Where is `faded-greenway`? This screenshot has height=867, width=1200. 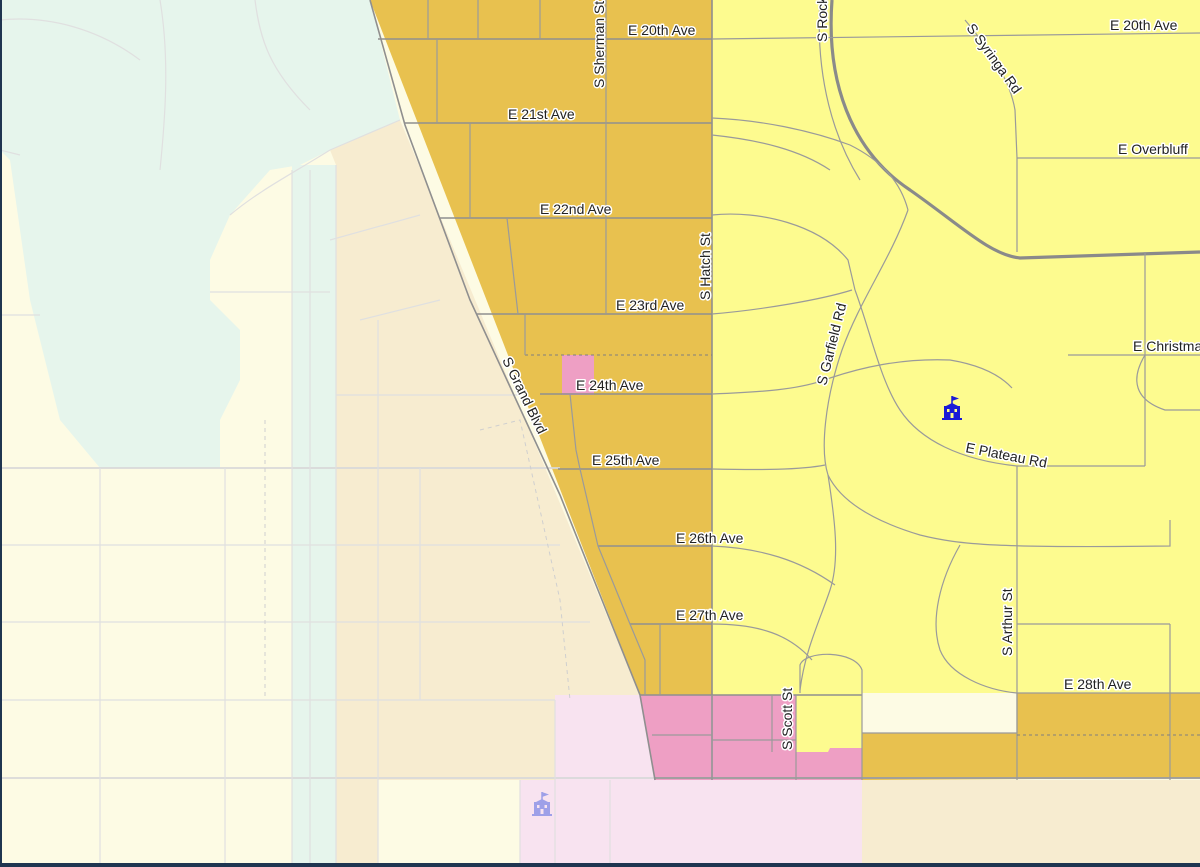 faded-greenway is located at coordinates (314, 515).